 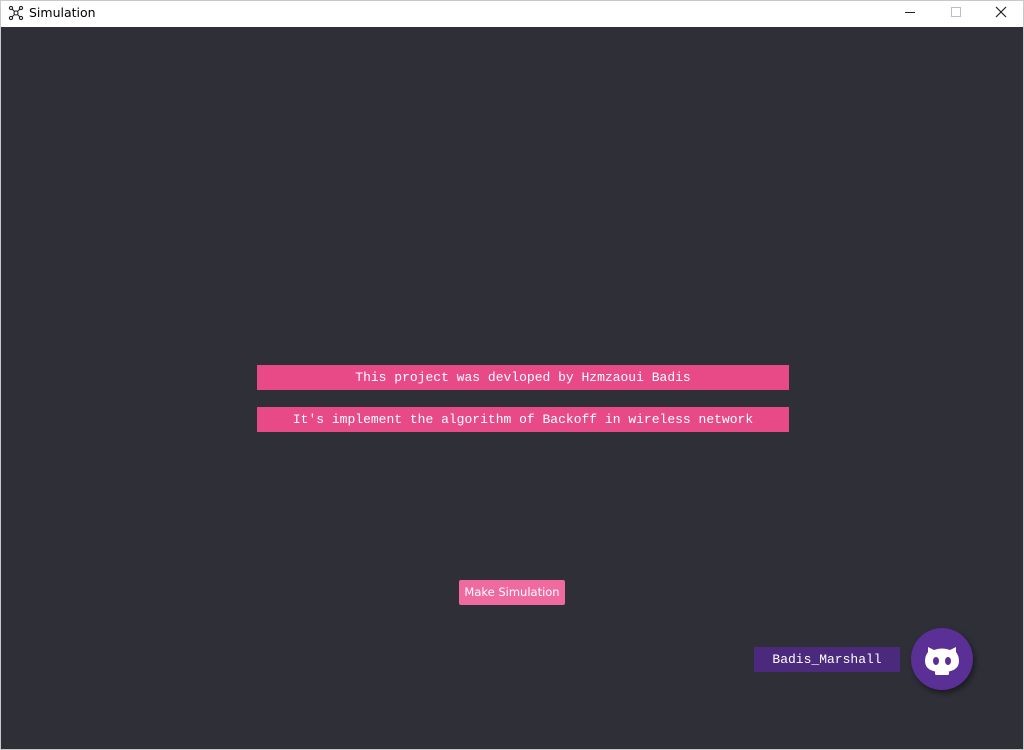 What do you see at coordinates (16, 13) in the screenshot?
I see `network-icon` at bounding box center [16, 13].